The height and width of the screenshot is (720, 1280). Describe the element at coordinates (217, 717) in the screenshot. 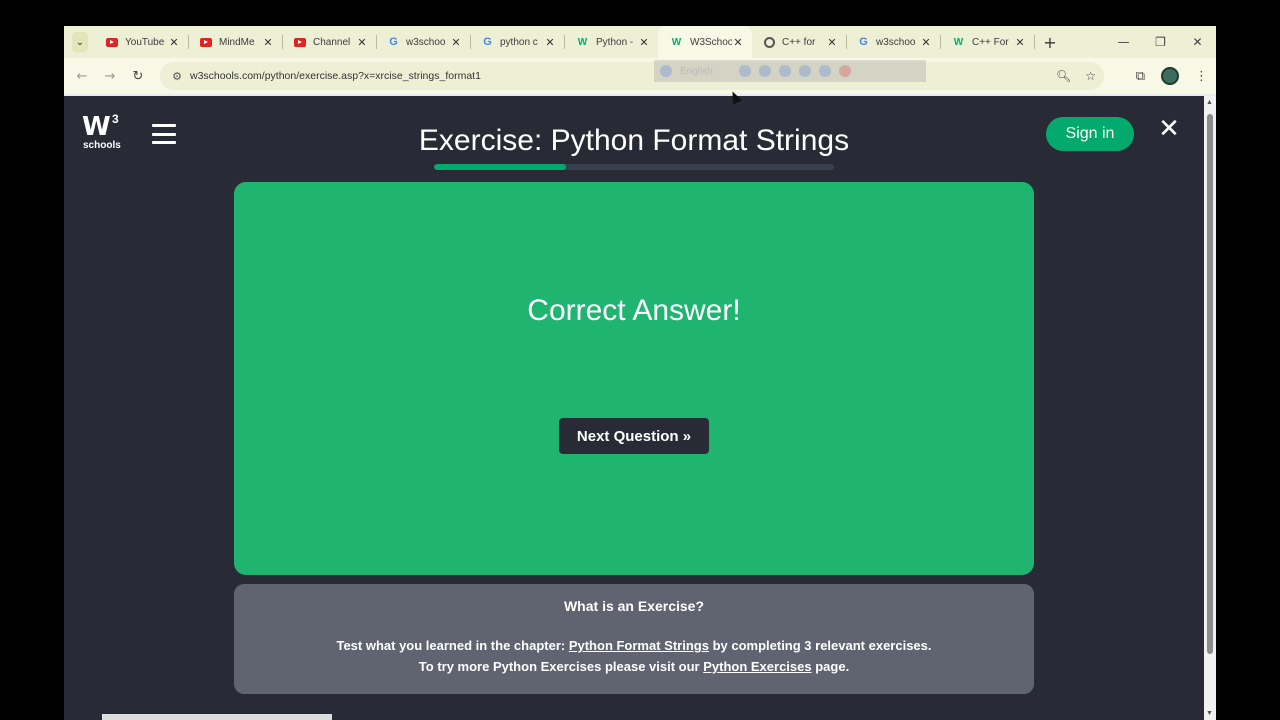

I see `taskbar-strip` at that location.